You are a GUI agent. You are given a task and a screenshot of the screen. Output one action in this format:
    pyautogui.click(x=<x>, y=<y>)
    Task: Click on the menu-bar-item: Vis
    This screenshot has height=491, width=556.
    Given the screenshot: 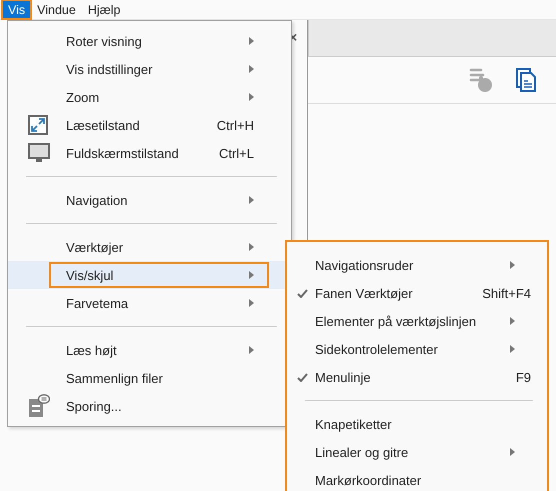 What is the action you would take?
    pyautogui.click(x=17, y=9)
    